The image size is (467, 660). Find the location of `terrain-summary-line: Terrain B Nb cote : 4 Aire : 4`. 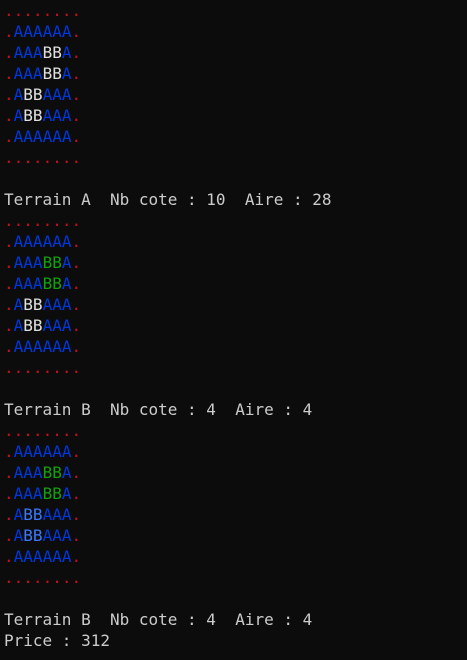

terrain-summary-line: Terrain B Nb cote : 4 Aire : 4 is located at coordinates (158, 409).